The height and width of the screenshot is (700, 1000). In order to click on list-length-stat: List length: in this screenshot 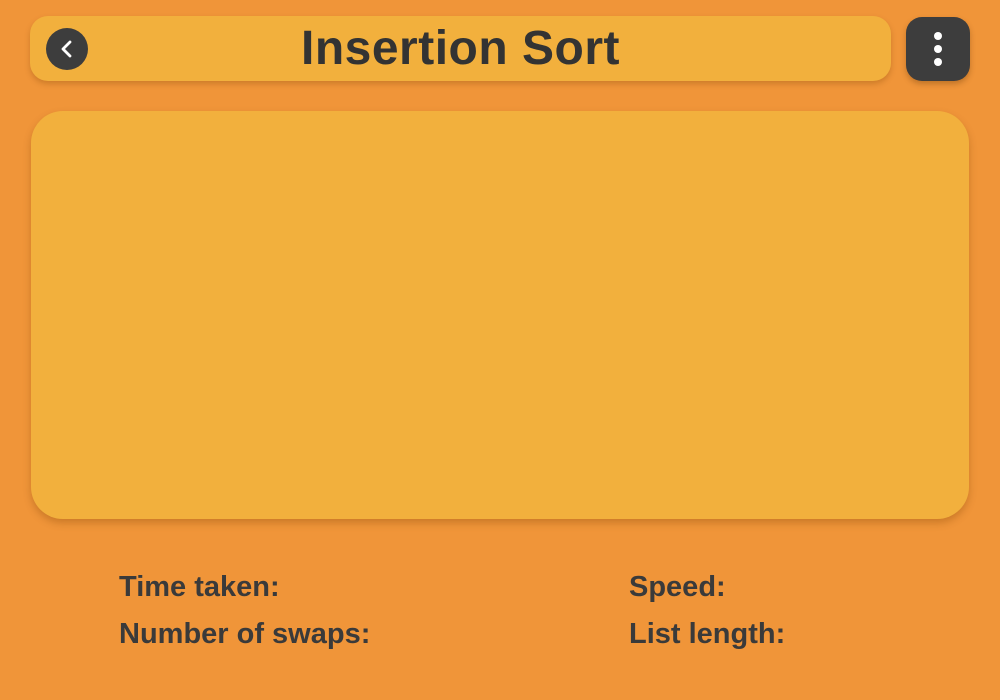, I will do `click(711, 634)`.